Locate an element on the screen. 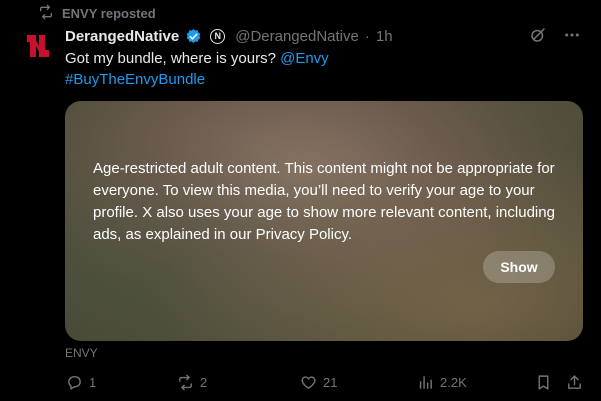  mention-link: @Envy is located at coordinates (304, 58).